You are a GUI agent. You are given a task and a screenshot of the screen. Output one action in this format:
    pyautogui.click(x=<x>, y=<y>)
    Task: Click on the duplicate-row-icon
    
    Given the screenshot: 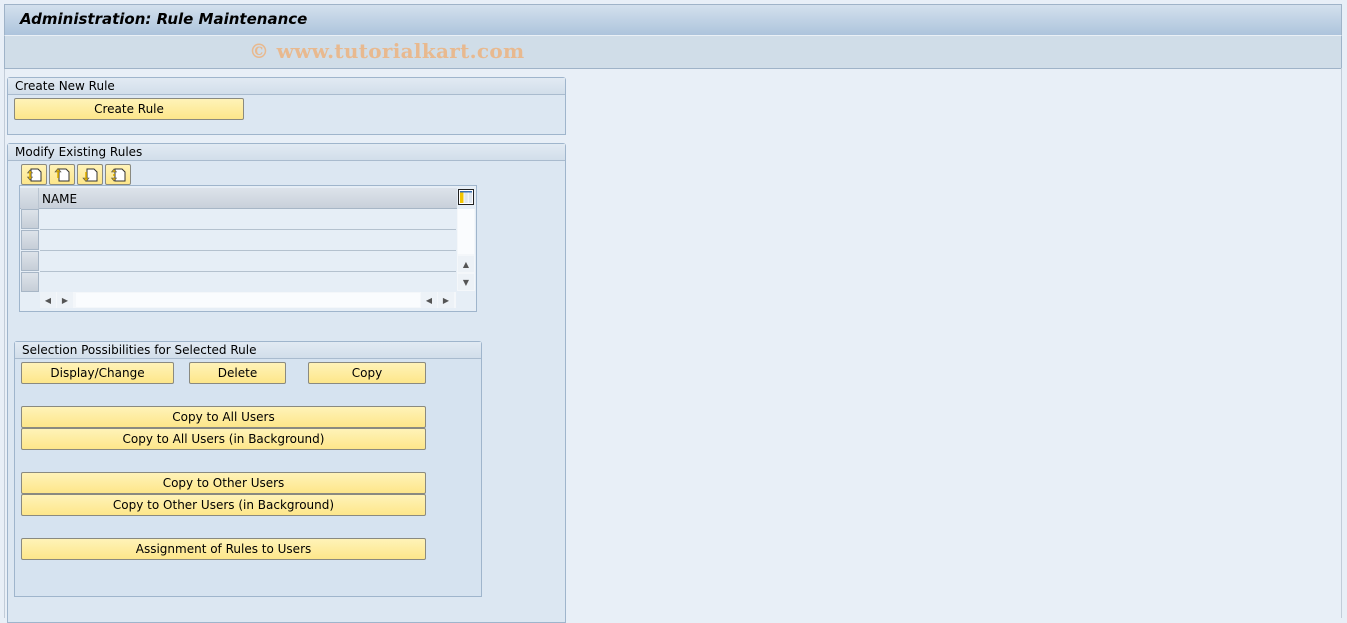 What is the action you would take?
    pyautogui.click(x=118, y=174)
    